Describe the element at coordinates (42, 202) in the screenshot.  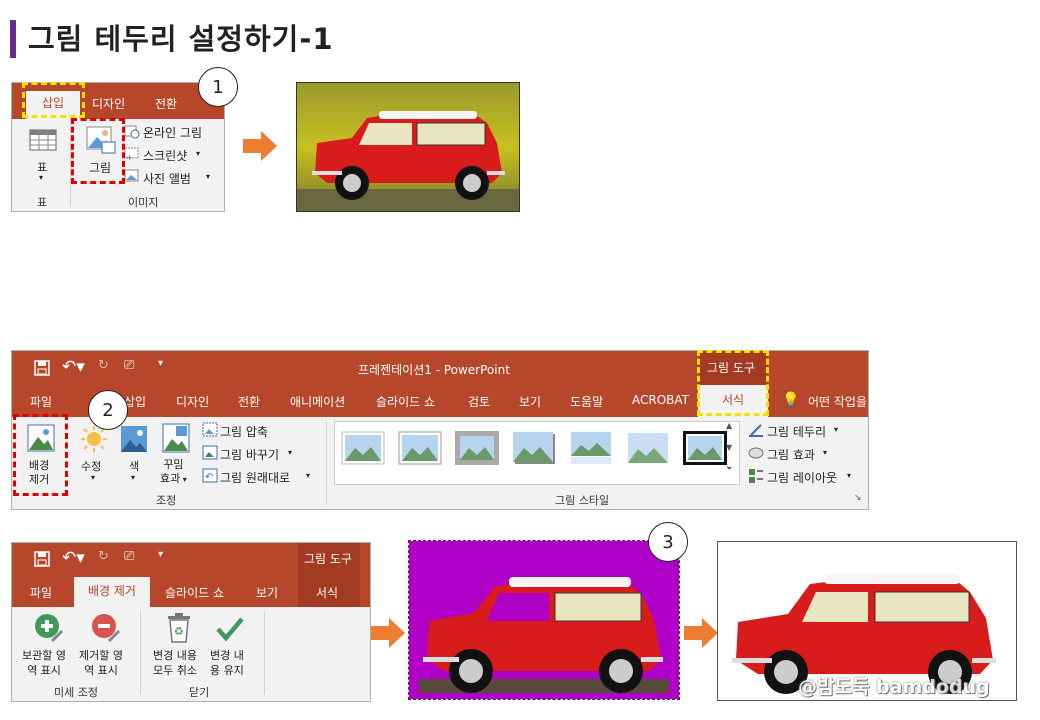
I see `table-group-label: 표` at that location.